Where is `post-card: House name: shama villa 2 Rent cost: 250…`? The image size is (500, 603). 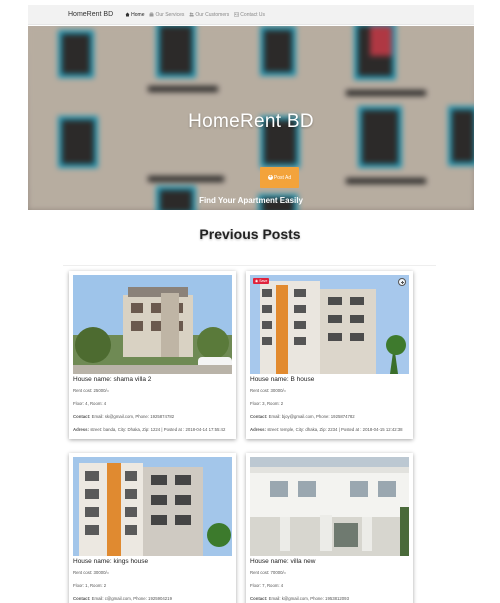
post-card: House name: shama villa 2 Rent cost: 250… is located at coordinates (152, 355).